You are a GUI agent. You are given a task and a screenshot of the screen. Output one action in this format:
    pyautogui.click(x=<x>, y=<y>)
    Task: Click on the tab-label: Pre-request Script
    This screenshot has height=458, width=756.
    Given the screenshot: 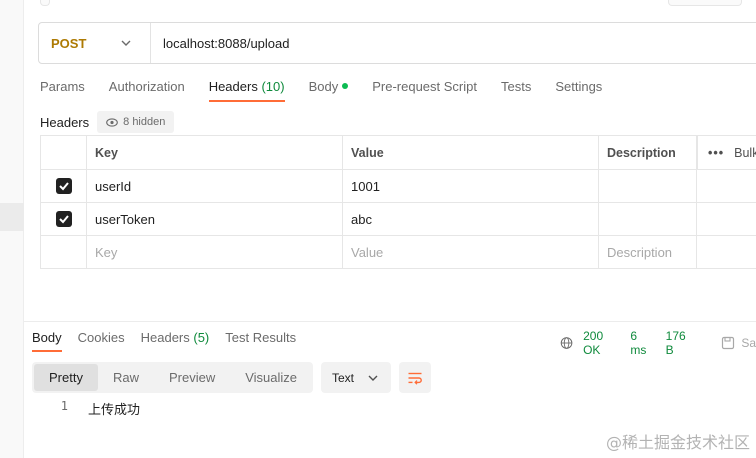 What is the action you would take?
    pyautogui.click(x=424, y=86)
    